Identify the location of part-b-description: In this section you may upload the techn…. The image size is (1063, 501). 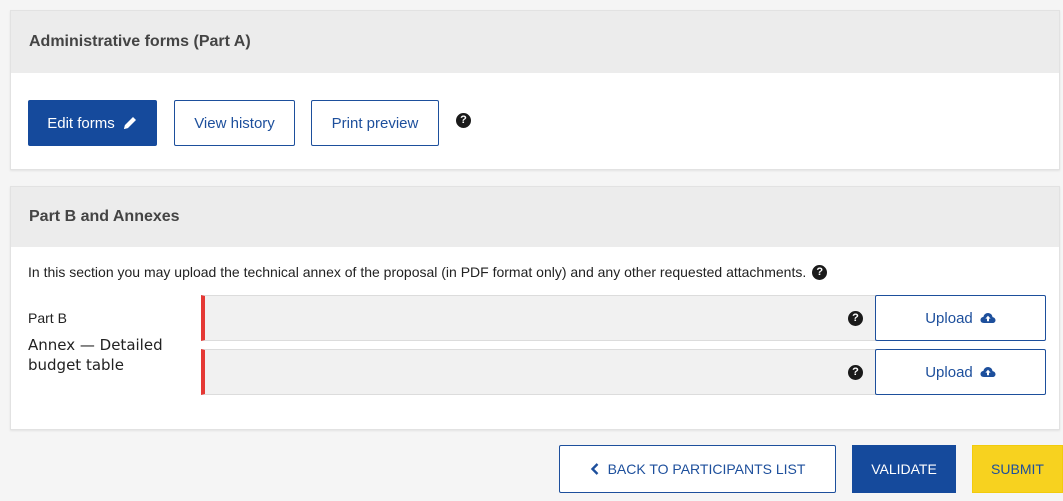
(428, 272).